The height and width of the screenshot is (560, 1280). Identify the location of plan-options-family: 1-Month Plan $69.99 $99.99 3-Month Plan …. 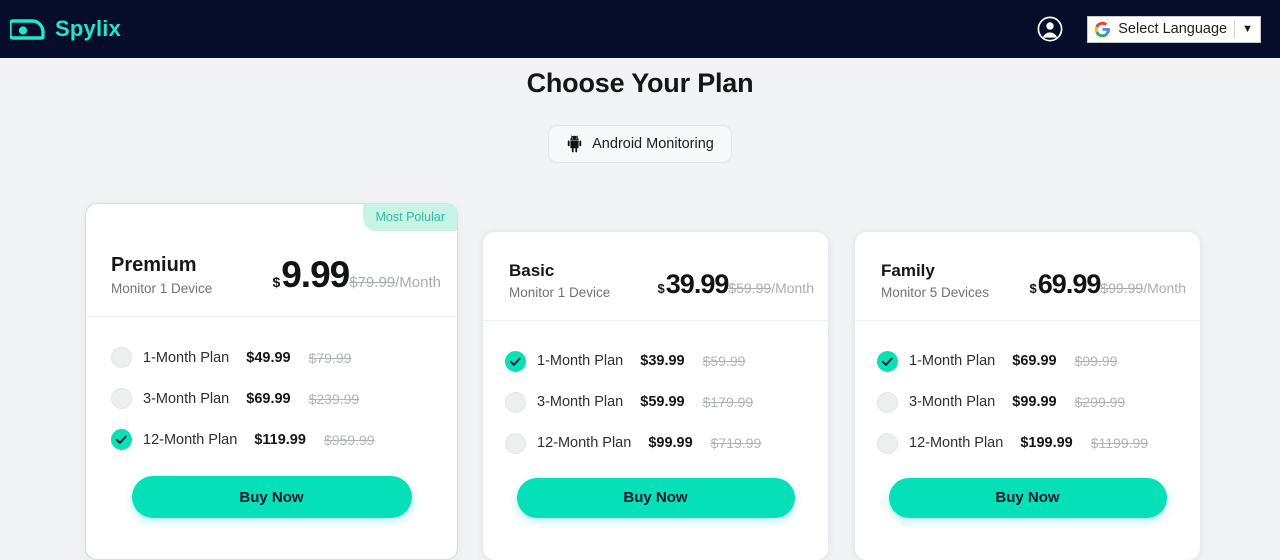
(1027, 392).